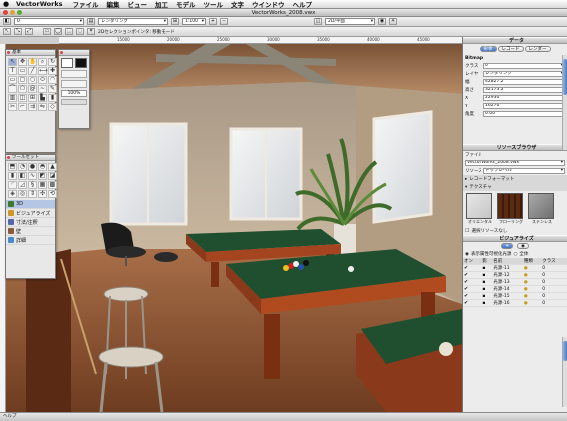 Image resolution: width=567 pixels, height=421 pixels. Describe the element at coordinates (467, 231) in the screenshot. I see `checkbox-icon: ☐` at that location.